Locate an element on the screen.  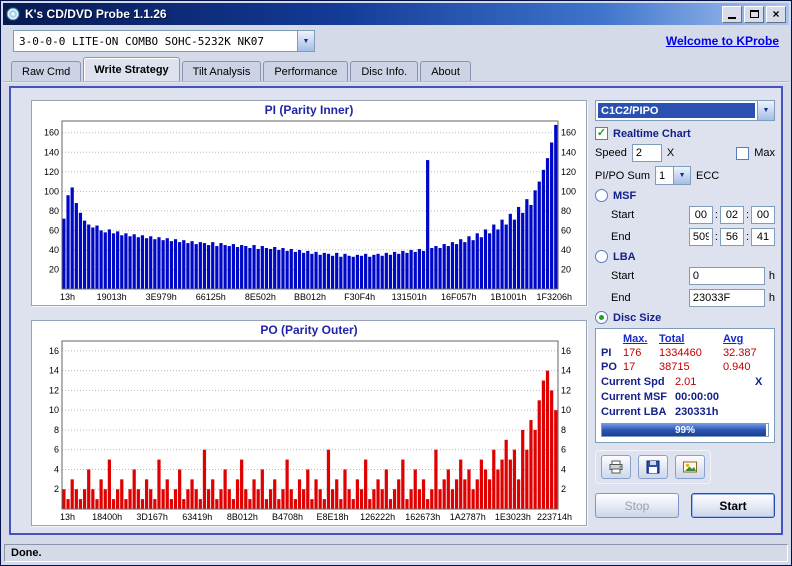
msf-end-frame-input is located at coordinates (763, 237).